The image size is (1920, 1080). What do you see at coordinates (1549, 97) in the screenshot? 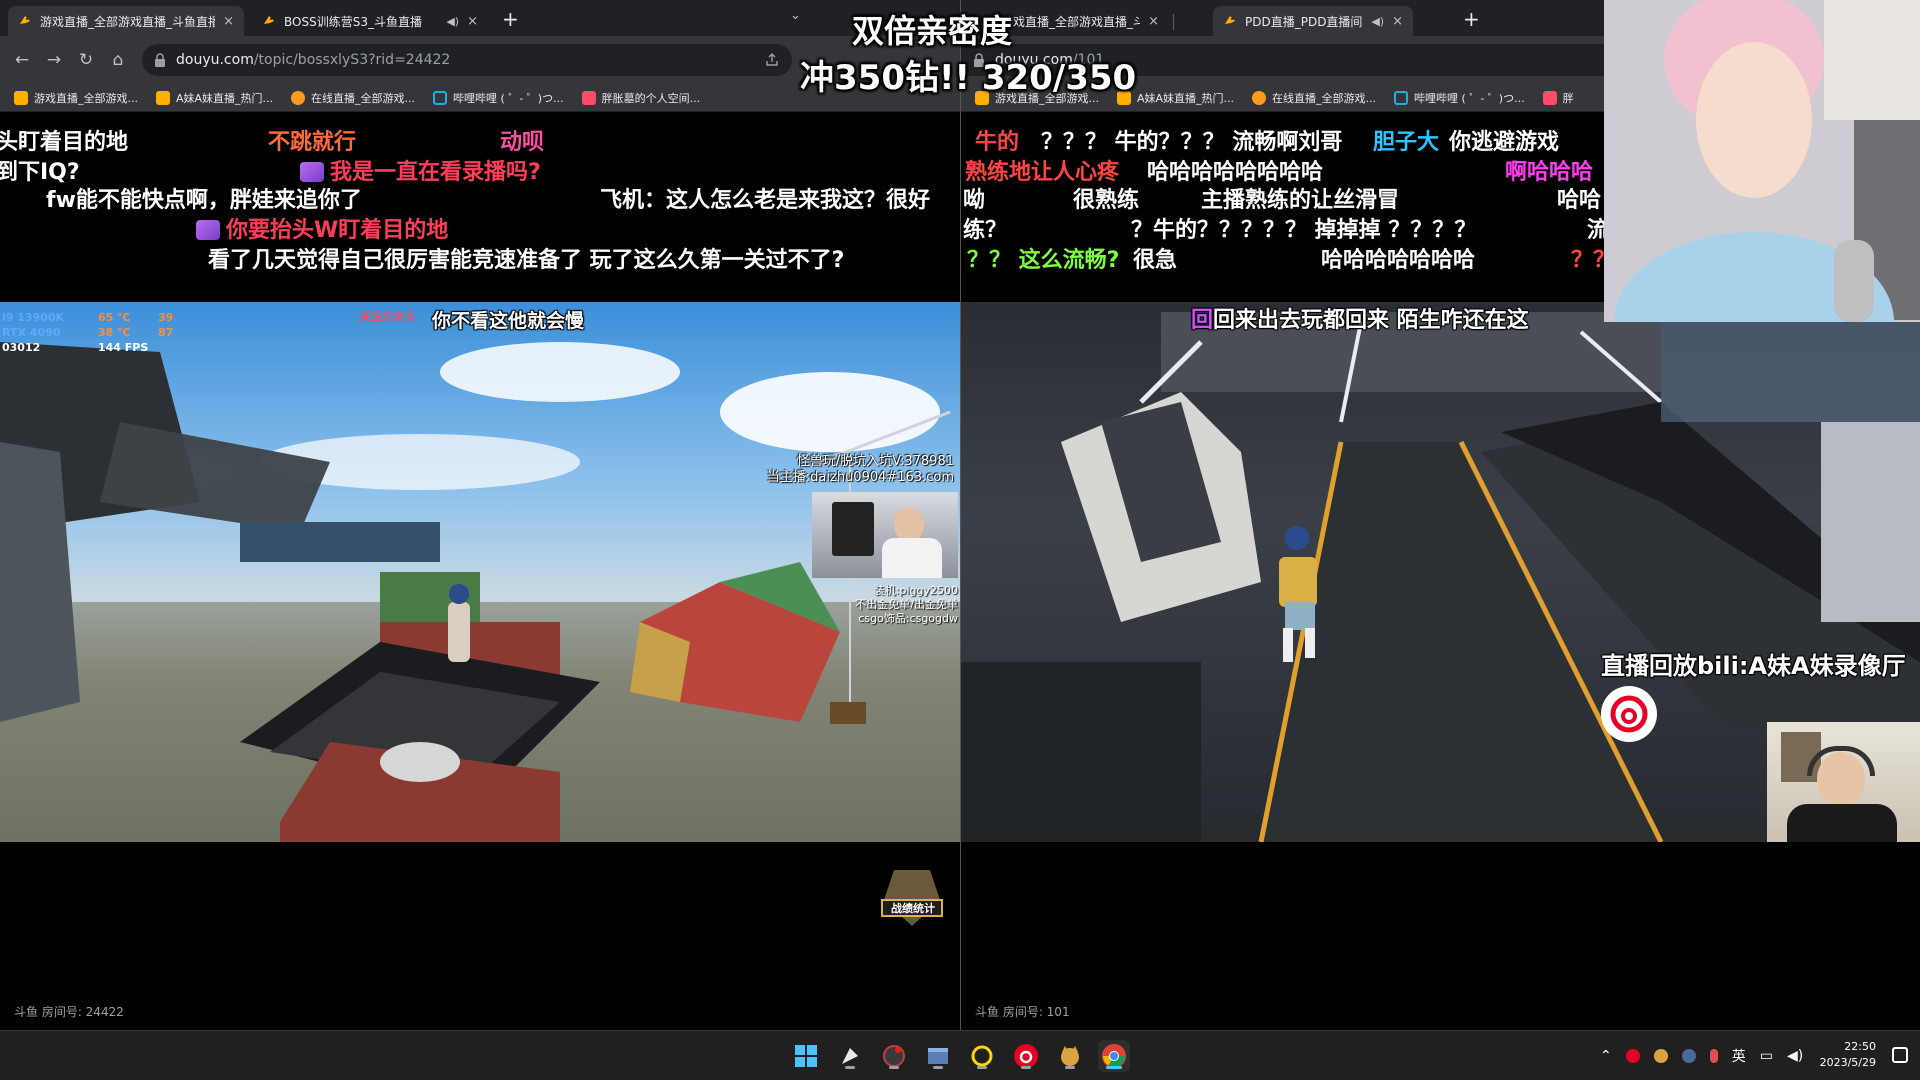
I see `profile-icon` at bounding box center [1549, 97].